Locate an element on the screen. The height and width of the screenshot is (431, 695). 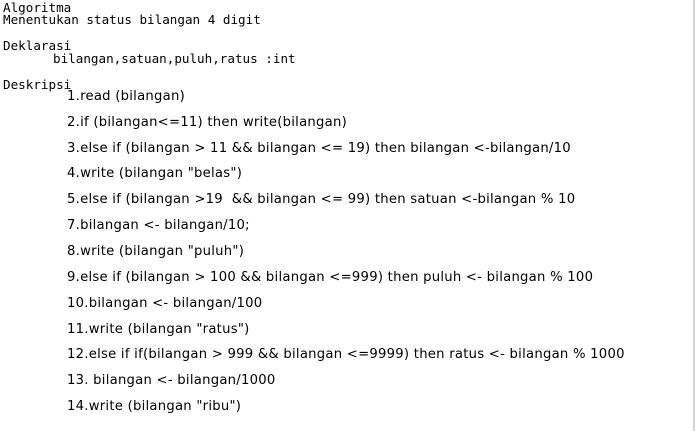
step-line: 7.bilangan <- bilangan/10; is located at coordinates (158, 225).